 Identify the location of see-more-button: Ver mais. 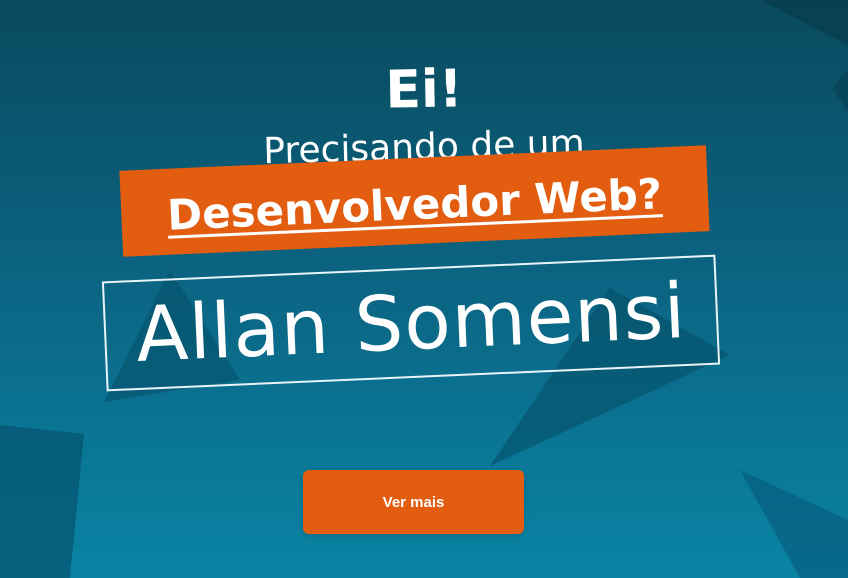
(413, 502).